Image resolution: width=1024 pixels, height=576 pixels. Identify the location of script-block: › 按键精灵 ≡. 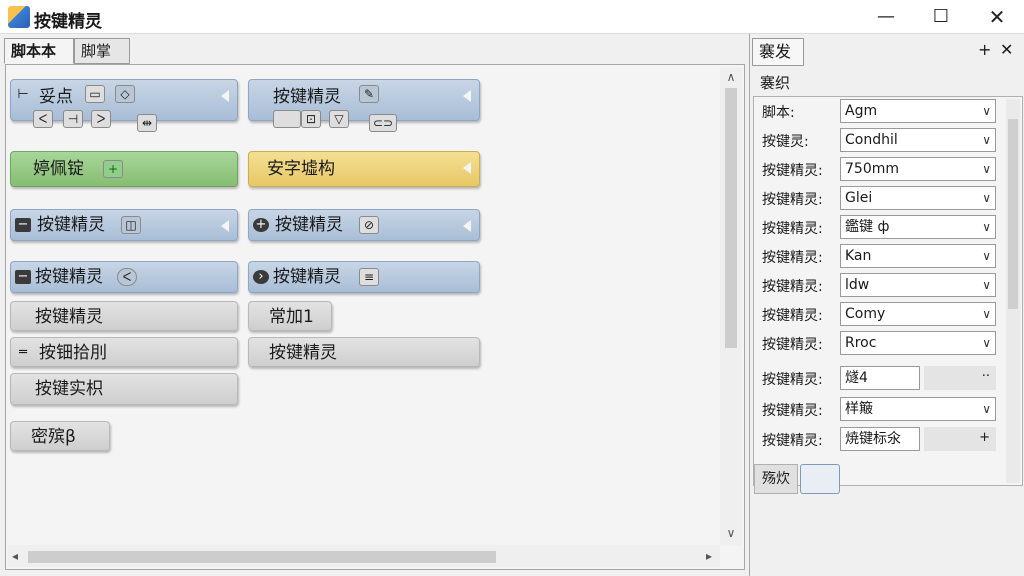
(364, 277).